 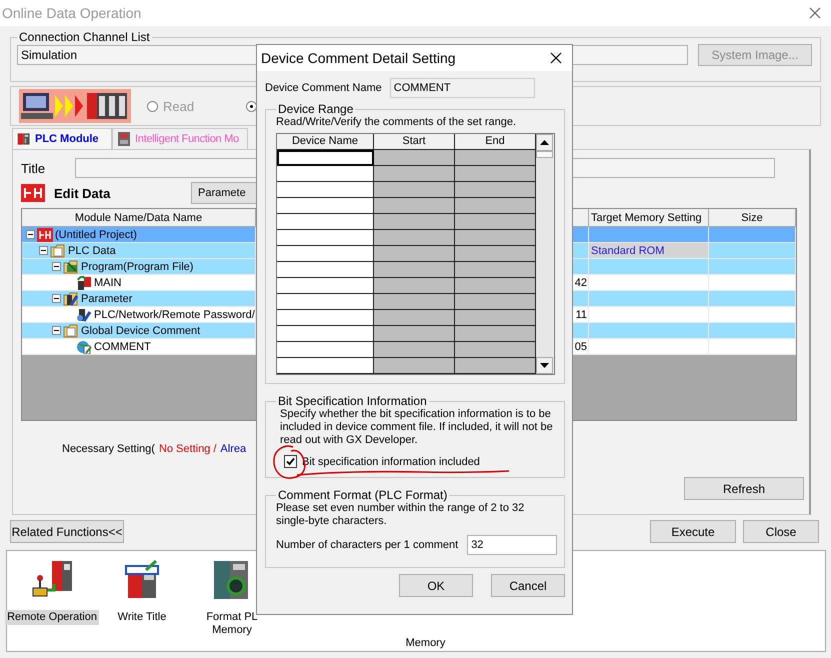 What do you see at coordinates (187, 450) in the screenshot?
I see `status-text: No Setting /` at bounding box center [187, 450].